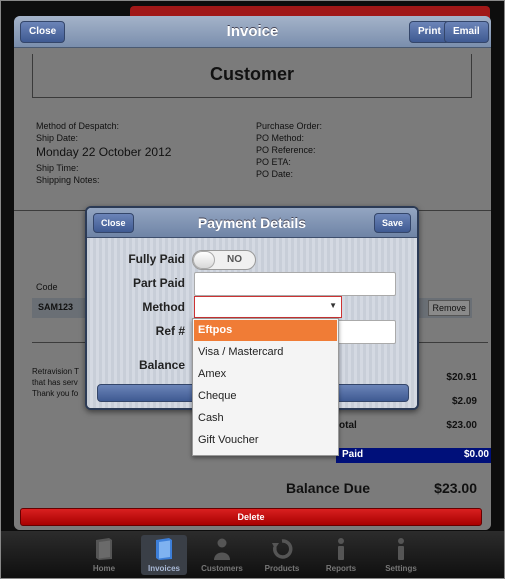  I want to click on invoice-header: Close Invoice Print Email, so click(252, 32).